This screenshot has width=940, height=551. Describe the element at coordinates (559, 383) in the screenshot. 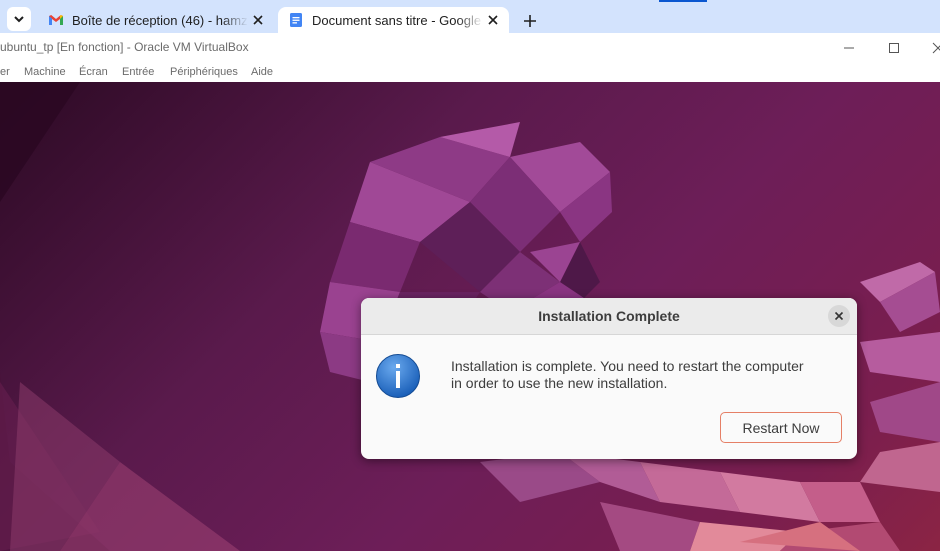

I see `dialog-message-line: in order to use the new installation.` at that location.